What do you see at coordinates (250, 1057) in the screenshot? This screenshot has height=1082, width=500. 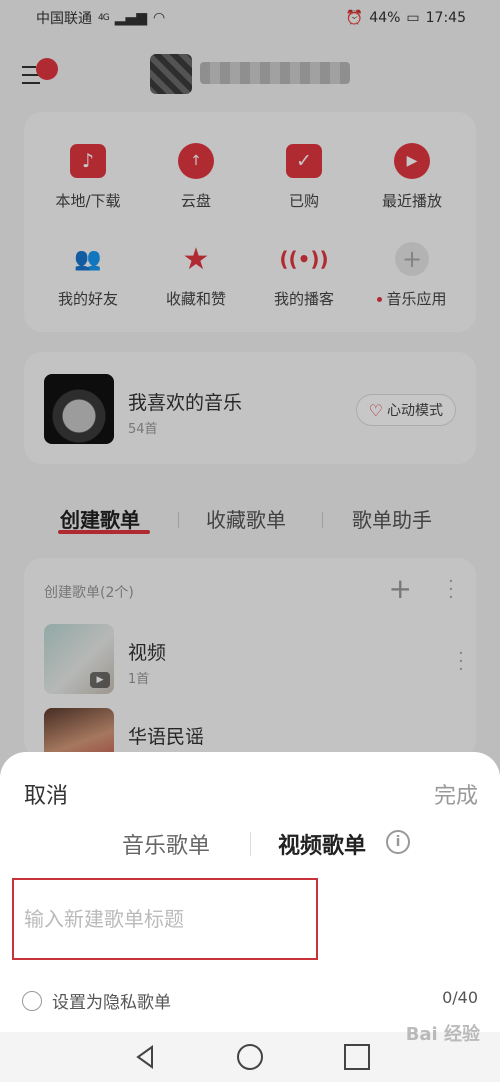 I see `home-icon` at bounding box center [250, 1057].